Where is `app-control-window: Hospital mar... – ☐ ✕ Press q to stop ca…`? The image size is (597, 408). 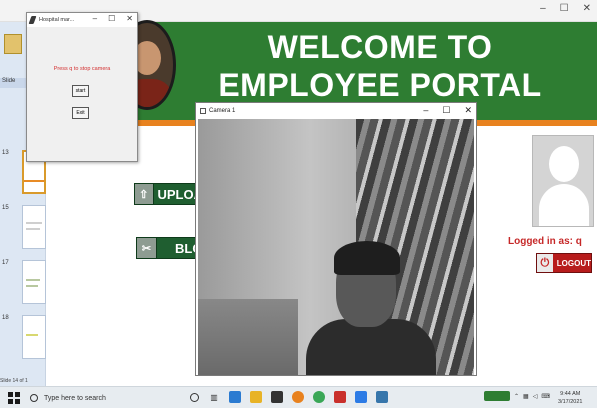
app-control-window: Hospital mar... – ☐ ✕ Press q to stop ca… is located at coordinates (82, 87).